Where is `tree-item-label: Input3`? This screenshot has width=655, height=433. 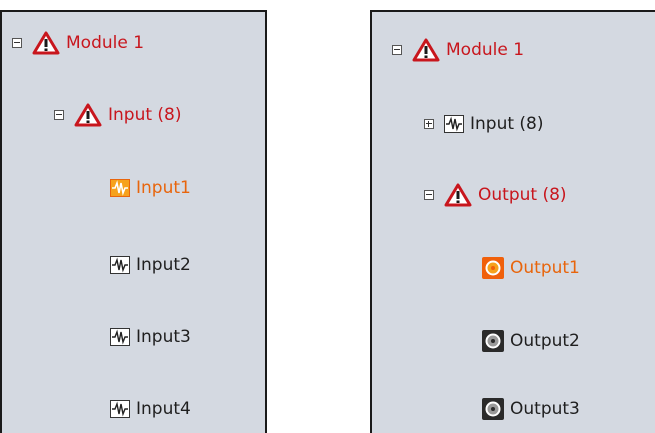 tree-item-label: Input3 is located at coordinates (163, 337).